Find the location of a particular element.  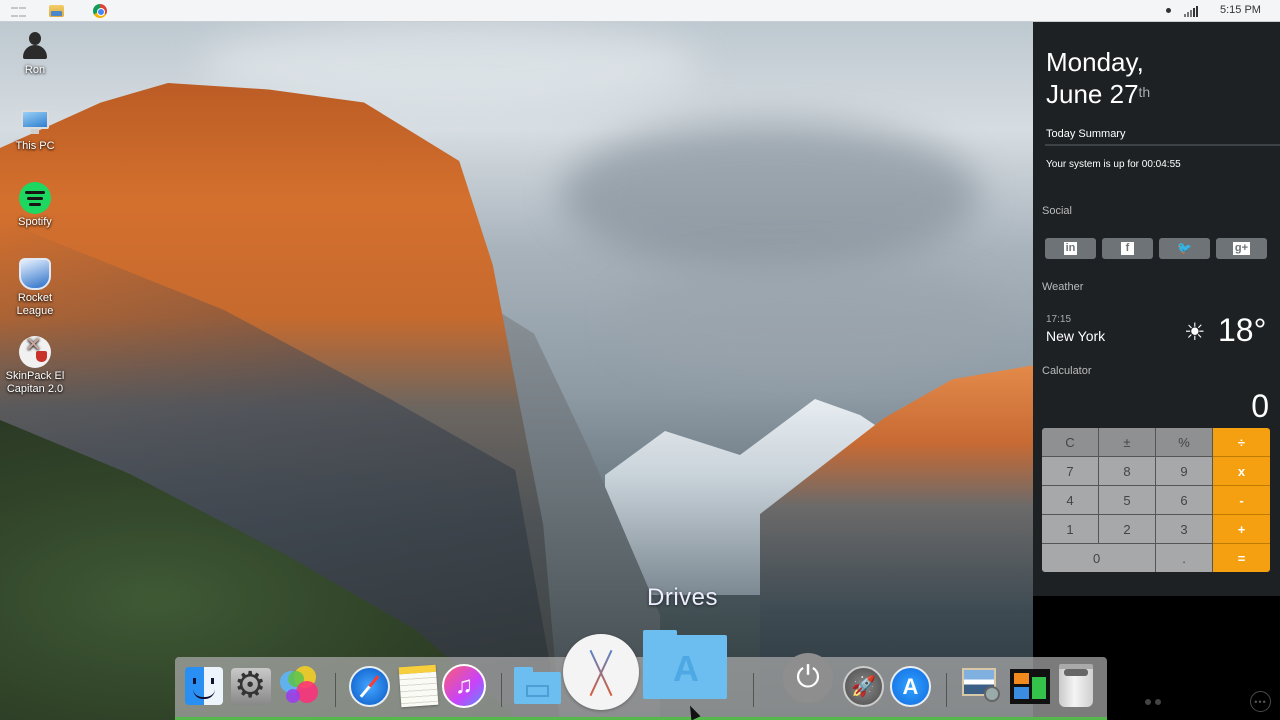

calc-key-multiply: x is located at coordinates (1241, 471).